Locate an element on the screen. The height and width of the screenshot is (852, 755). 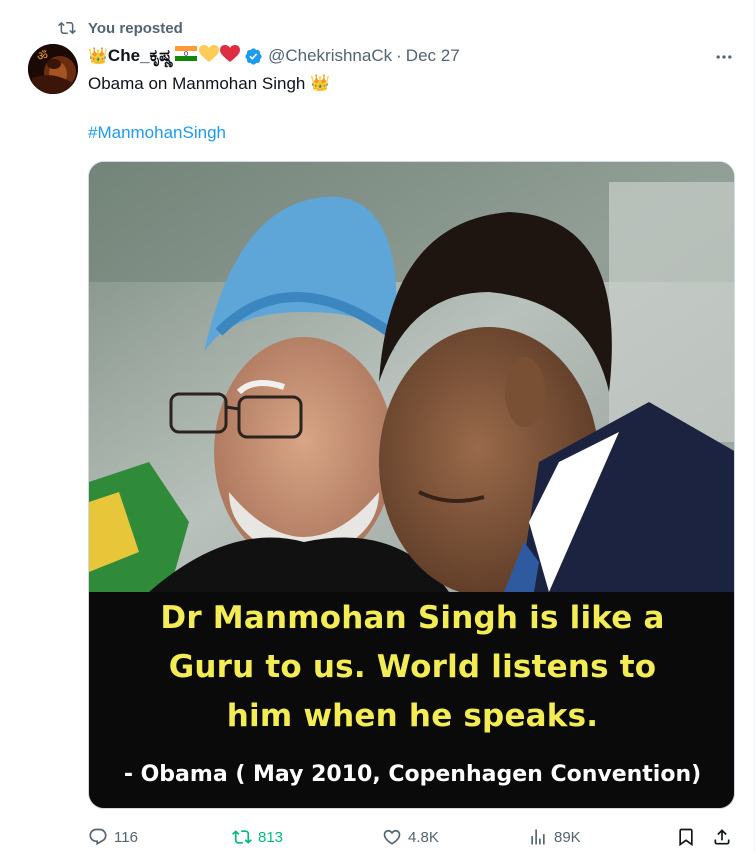
hashtag-link: #ManmohanSingh is located at coordinates (157, 133).